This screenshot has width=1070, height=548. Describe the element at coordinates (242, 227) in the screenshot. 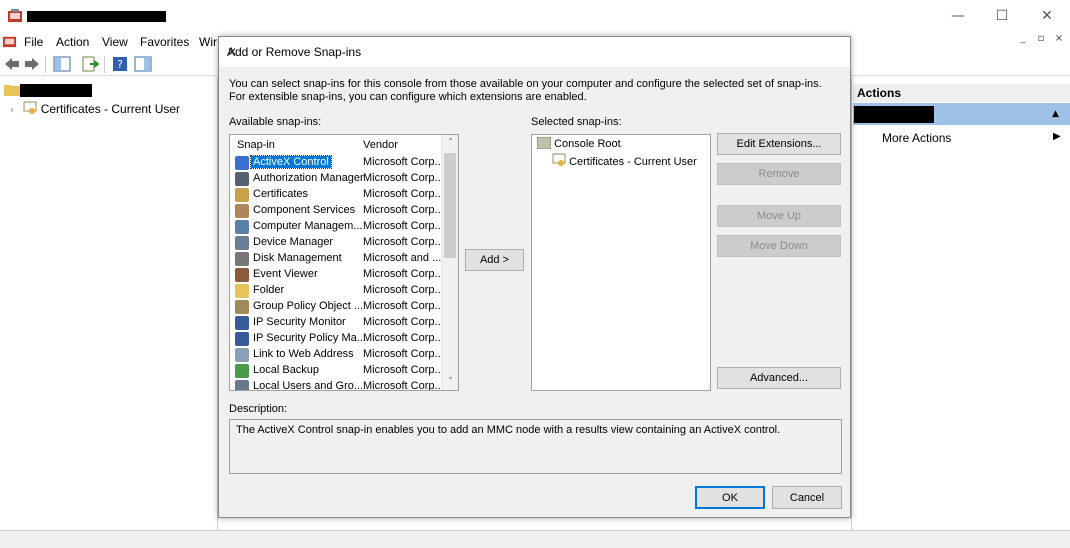

I see `computer-icon` at that location.